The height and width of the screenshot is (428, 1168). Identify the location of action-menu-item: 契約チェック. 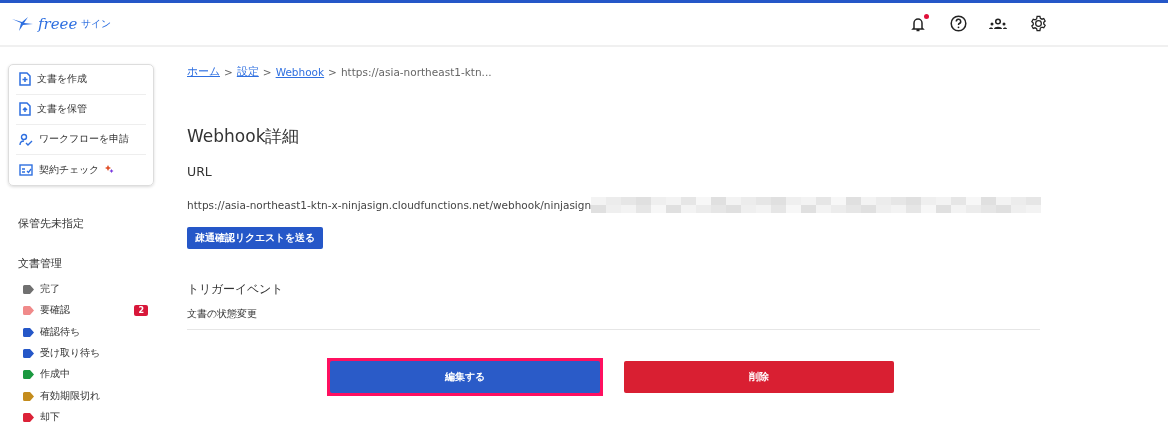
(81, 169).